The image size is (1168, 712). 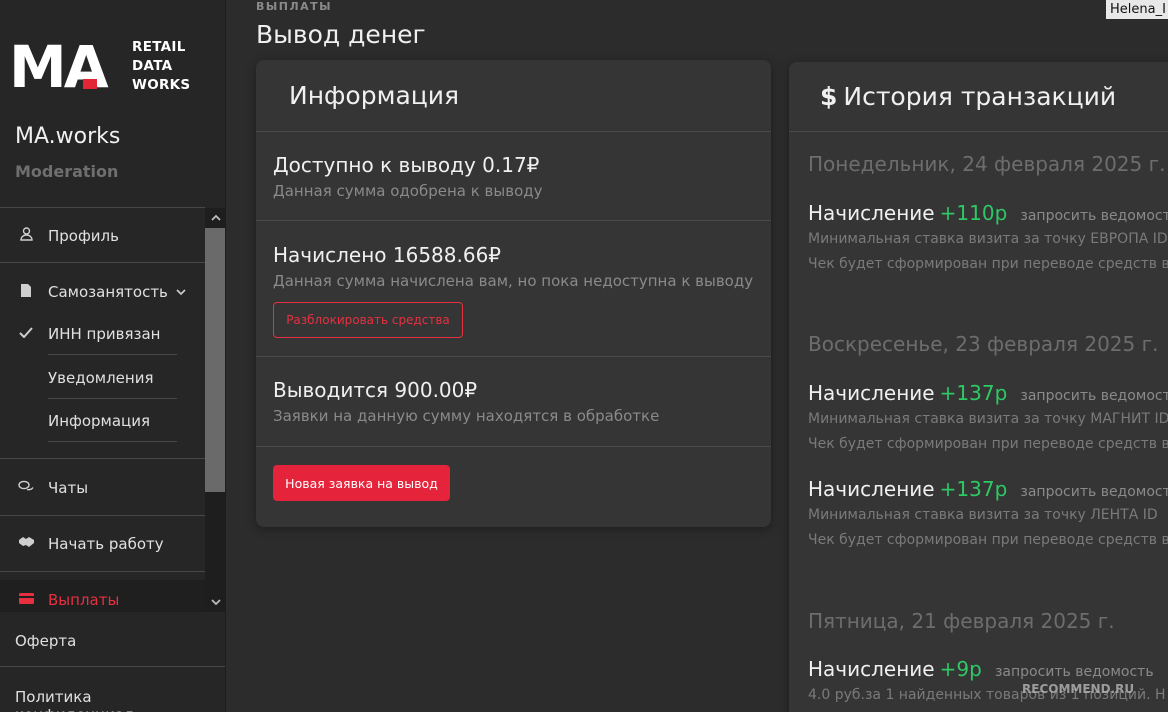 What do you see at coordinates (406, 165) in the screenshot?
I see `available-amount: Доступно к выводу 0.17₽` at bounding box center [406, 165].